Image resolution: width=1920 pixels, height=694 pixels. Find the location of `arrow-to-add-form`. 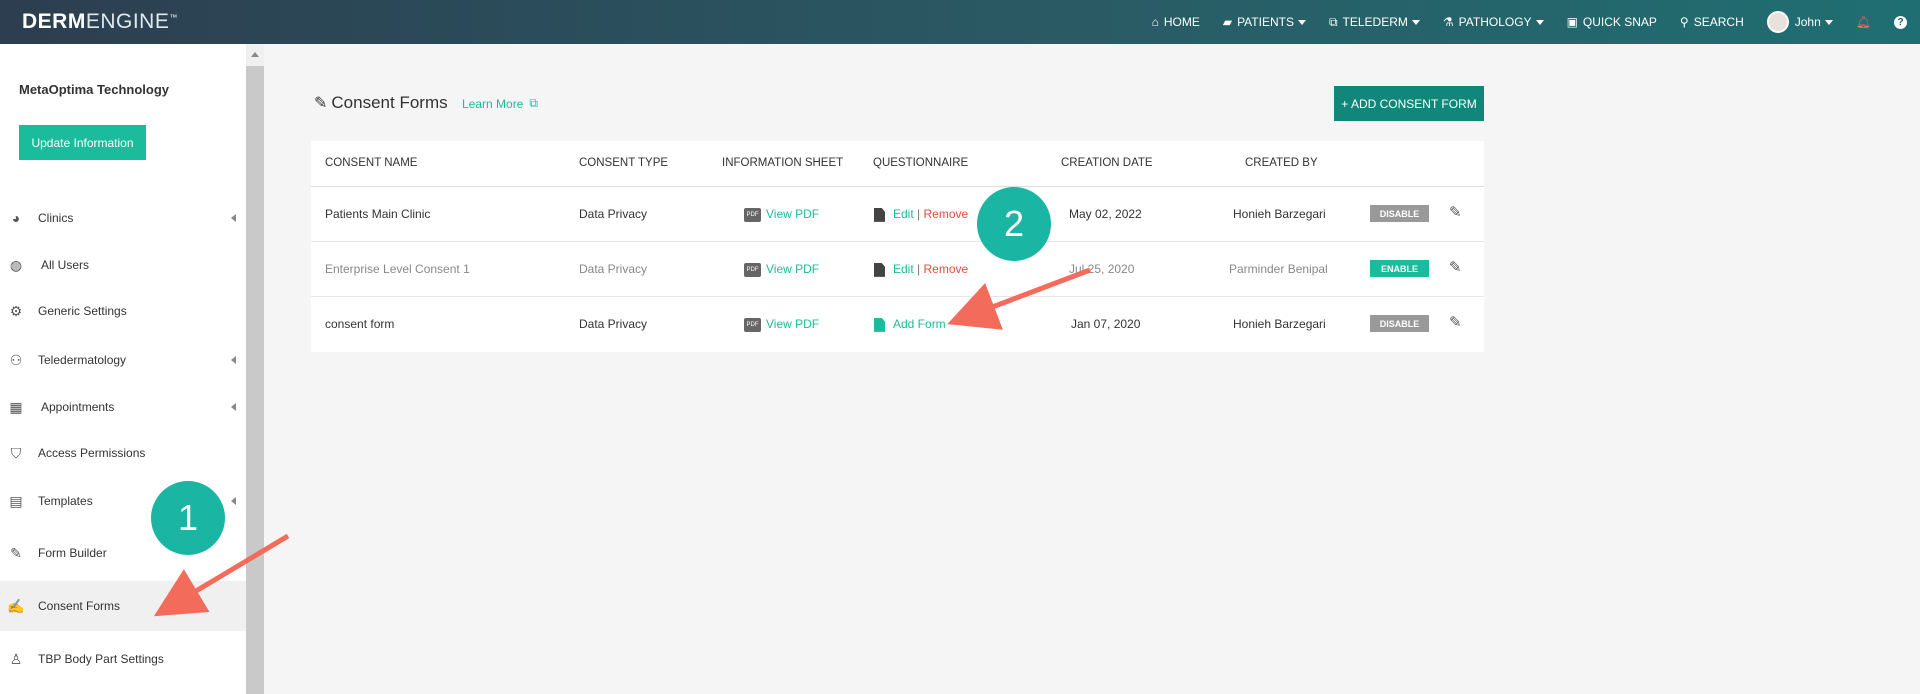

arrow-to-add-form is located at coordinates (1019, 298).